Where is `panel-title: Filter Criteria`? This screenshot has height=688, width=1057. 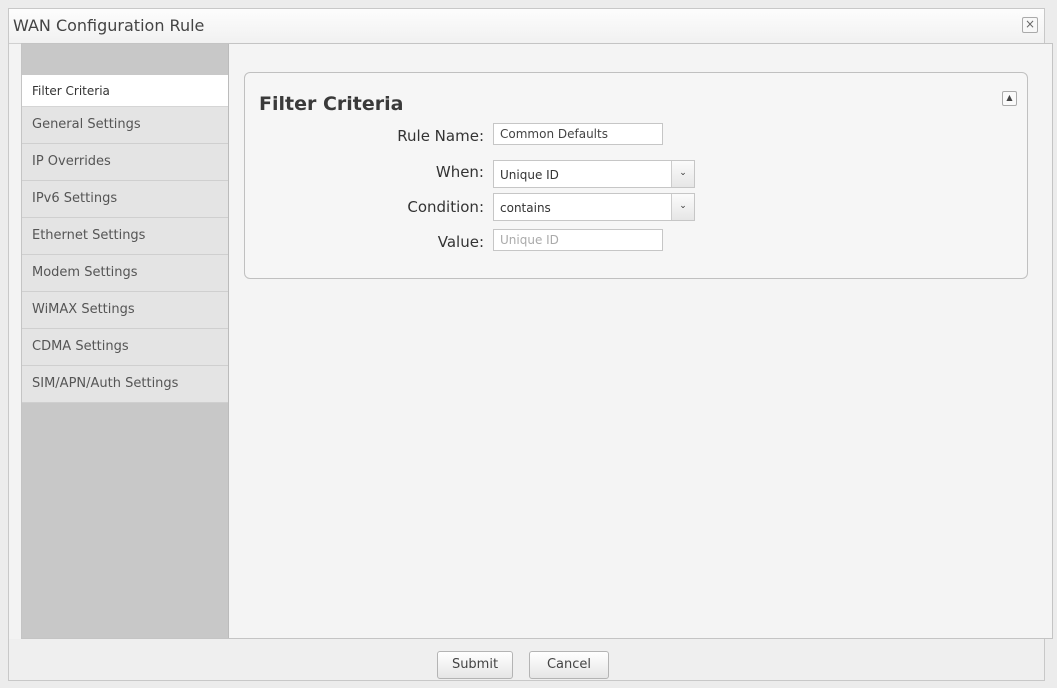
panel-title: Filter Criteria is located at coordinates (331, 104).